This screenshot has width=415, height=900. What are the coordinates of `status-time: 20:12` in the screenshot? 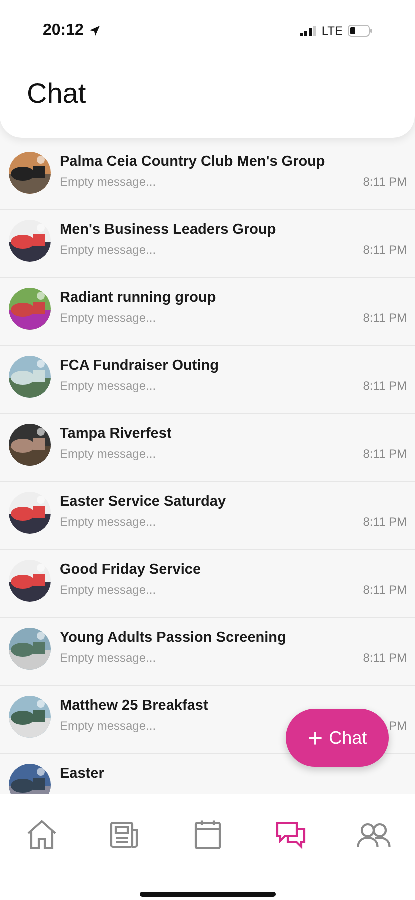 It's located at (63, 31).